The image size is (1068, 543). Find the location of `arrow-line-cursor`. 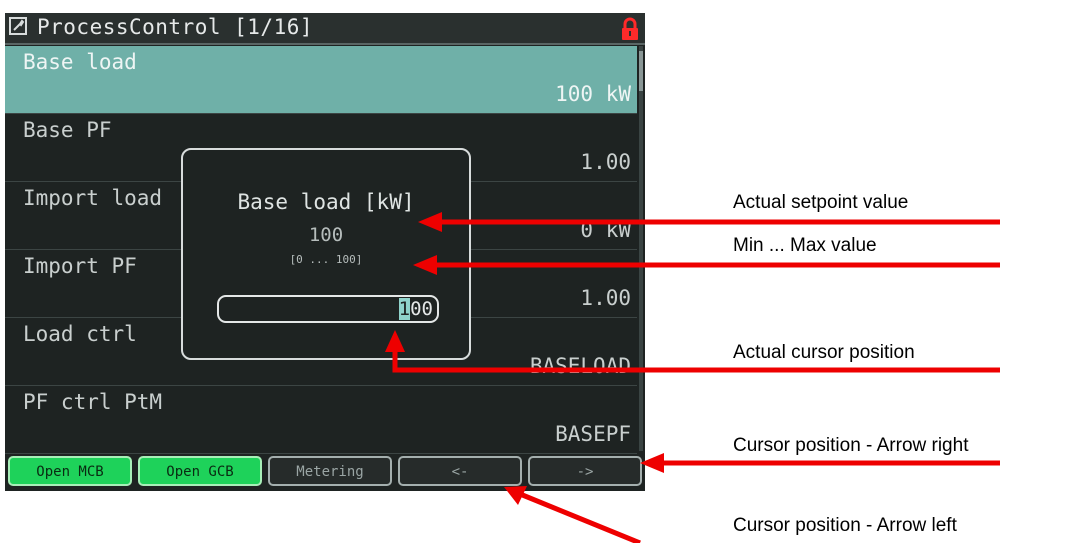

arrow-line-cursor is located at coordinates (696, 361).